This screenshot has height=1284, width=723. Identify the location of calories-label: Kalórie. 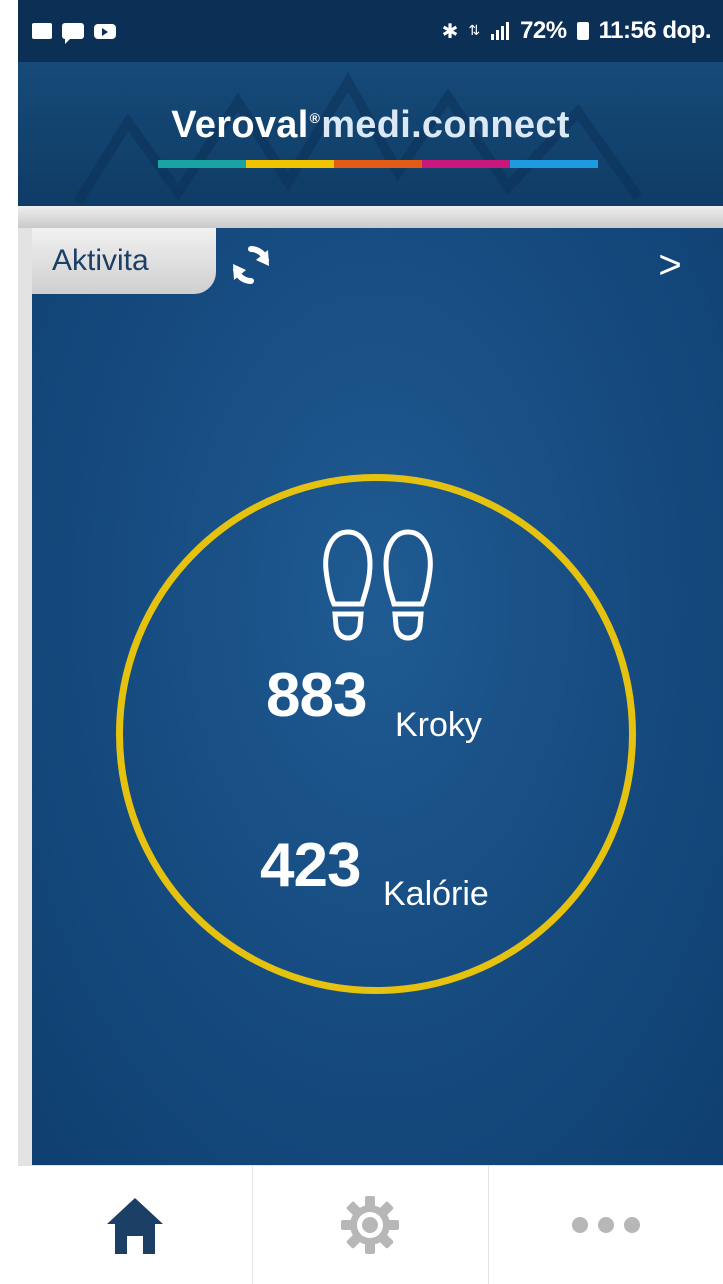
(436, 894).